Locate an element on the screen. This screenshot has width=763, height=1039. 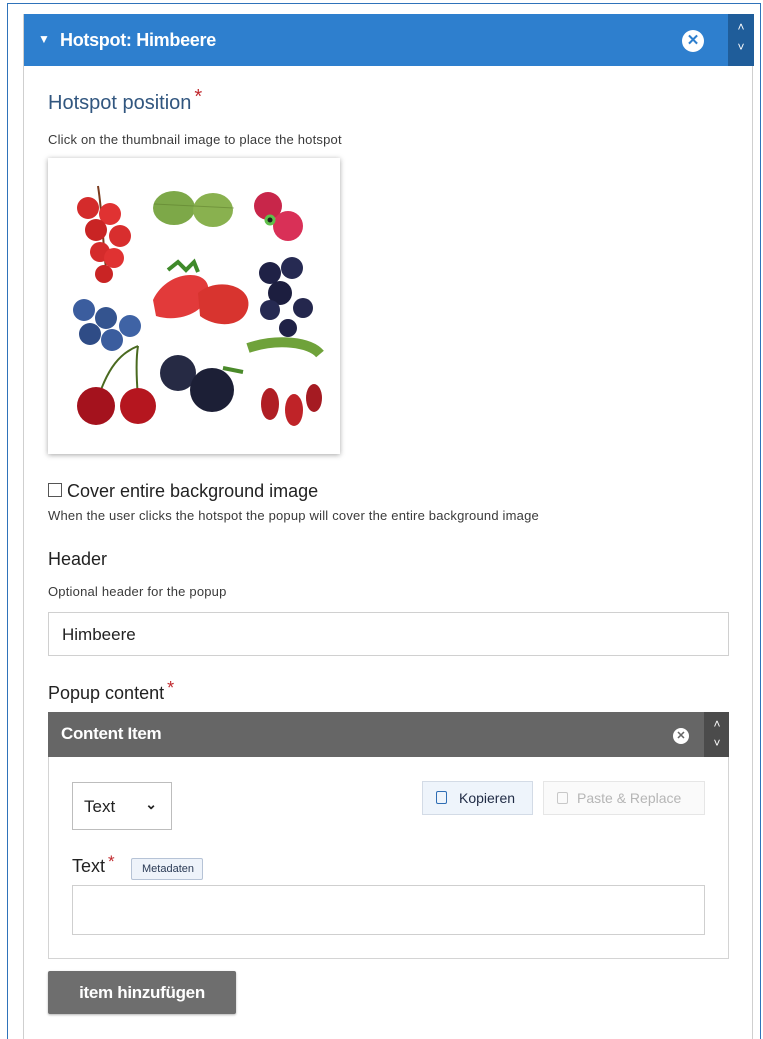
header-input: Himbeere is located at coordinates (388, 634).